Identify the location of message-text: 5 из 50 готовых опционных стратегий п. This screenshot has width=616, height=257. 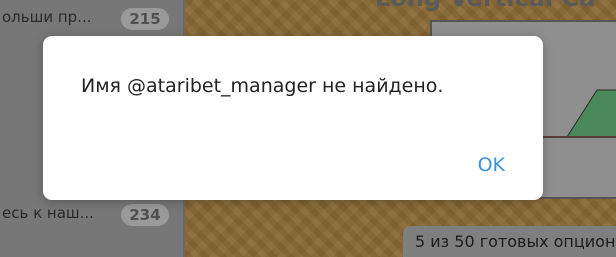
(515, 241).